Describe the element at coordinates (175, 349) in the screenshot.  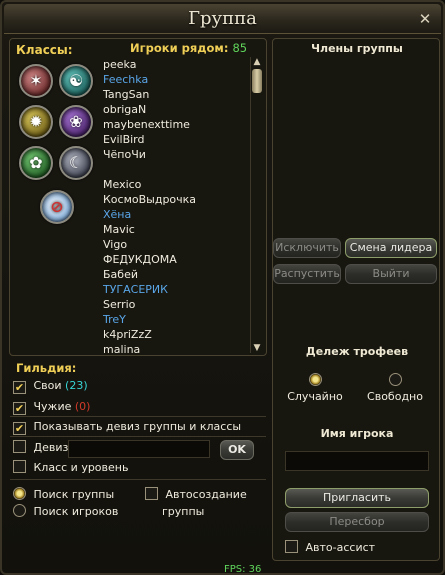
I see `player-list-item: malina` at that location.